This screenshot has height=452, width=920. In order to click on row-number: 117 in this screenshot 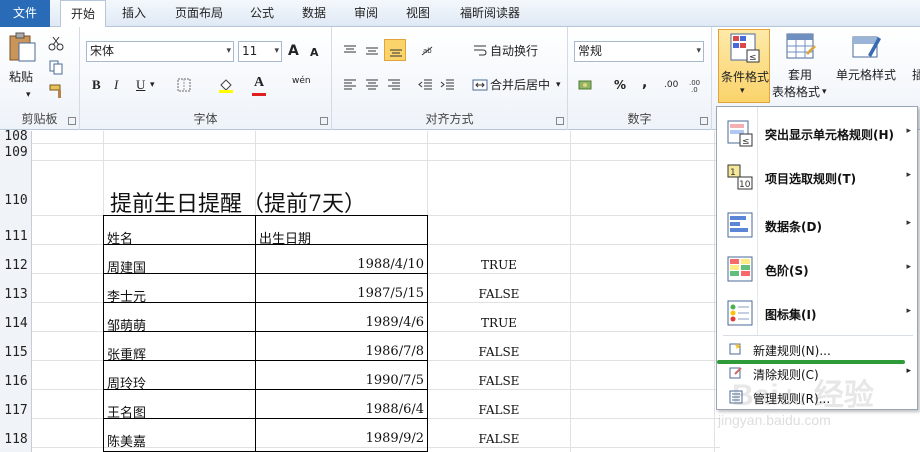, I will do `click(16, 411)`.